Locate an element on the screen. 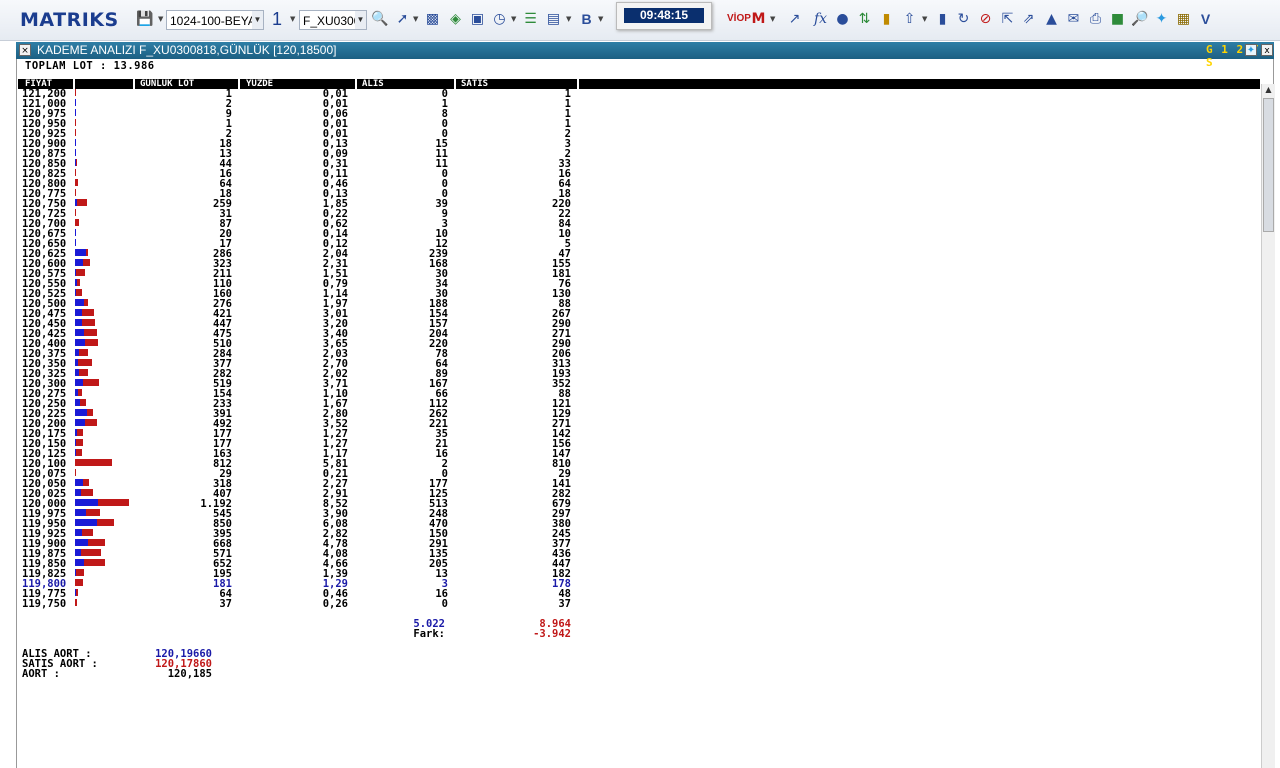  window-menu-icon: × is located at coordinates (25, 50).